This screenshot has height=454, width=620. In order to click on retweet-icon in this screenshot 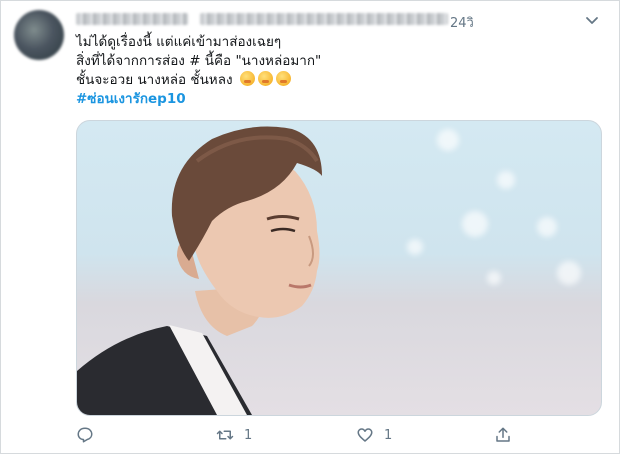, I will do `click(225, 435)`.